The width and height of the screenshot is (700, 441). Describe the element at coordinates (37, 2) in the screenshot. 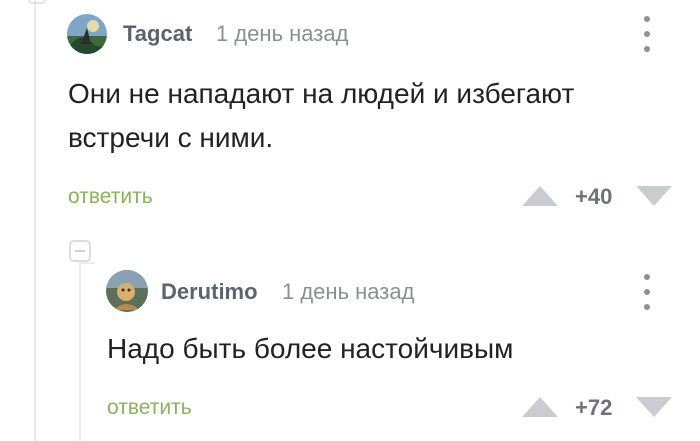

I see `thread-line-cap` at that location.